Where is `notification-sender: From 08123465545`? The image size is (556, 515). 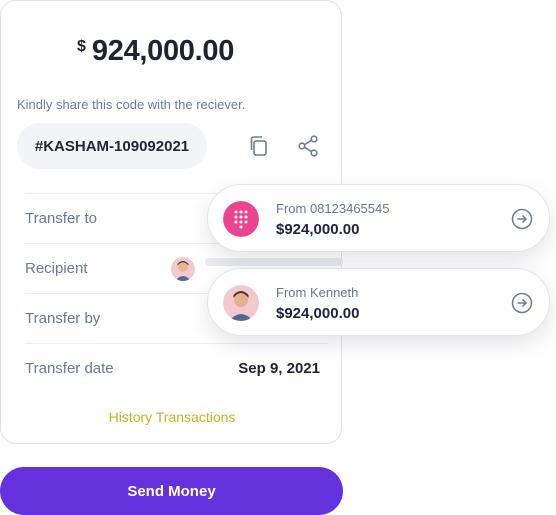
notification-sender: From 08123465545 is located at coordinates (333, 208).